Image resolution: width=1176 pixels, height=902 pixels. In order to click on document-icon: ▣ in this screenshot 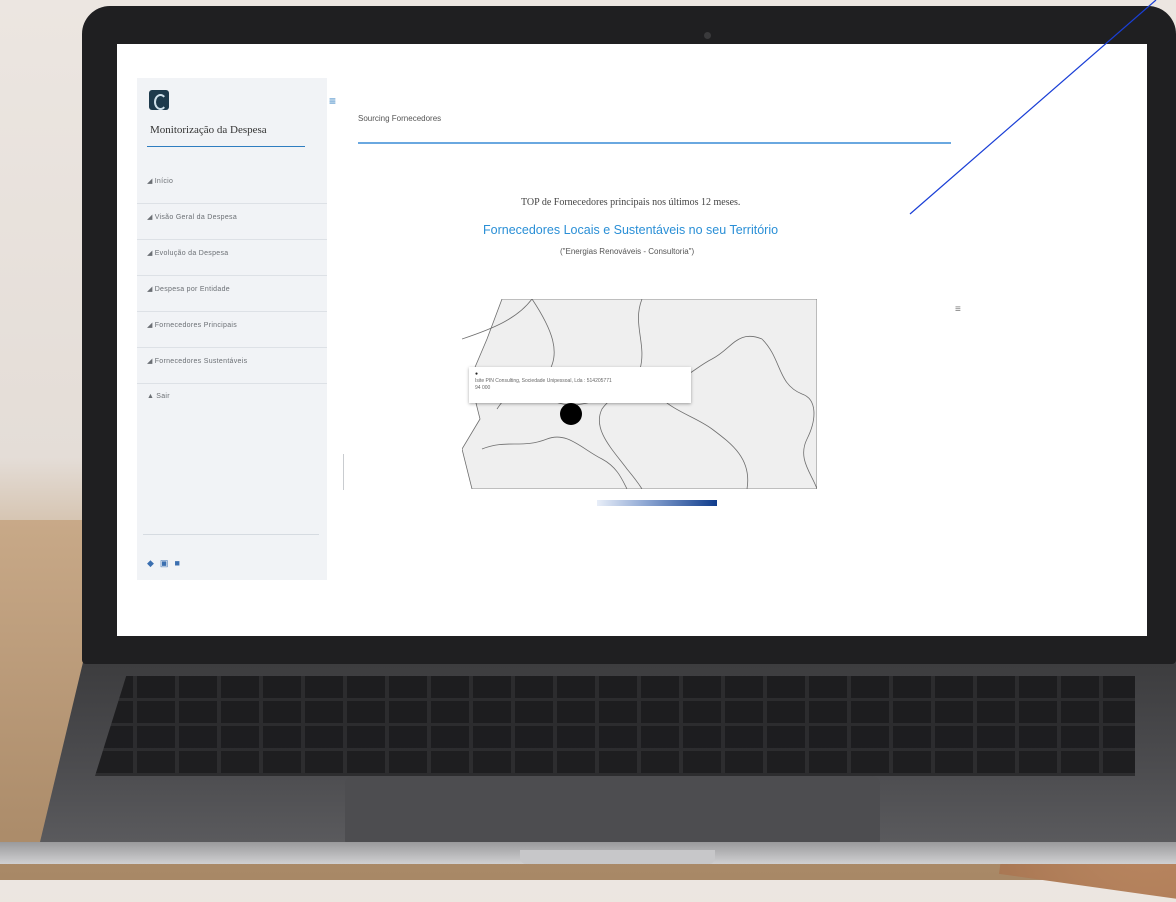, I will do `click(167, 563)`.